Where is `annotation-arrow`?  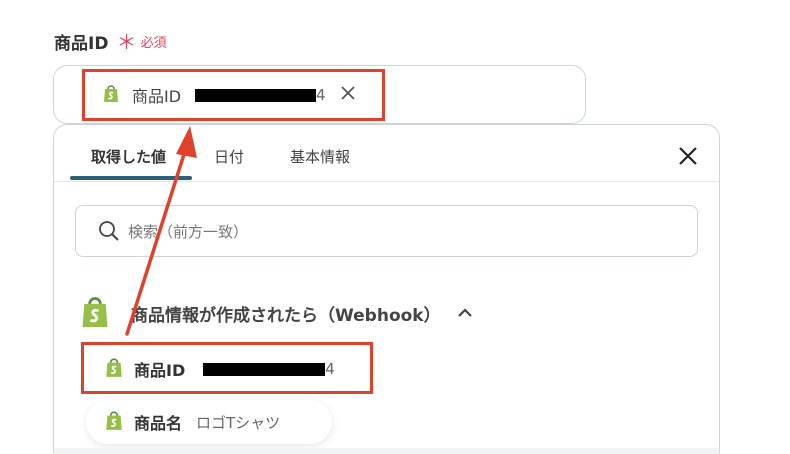 annotation-arrow is located at coordinates (161, 231).